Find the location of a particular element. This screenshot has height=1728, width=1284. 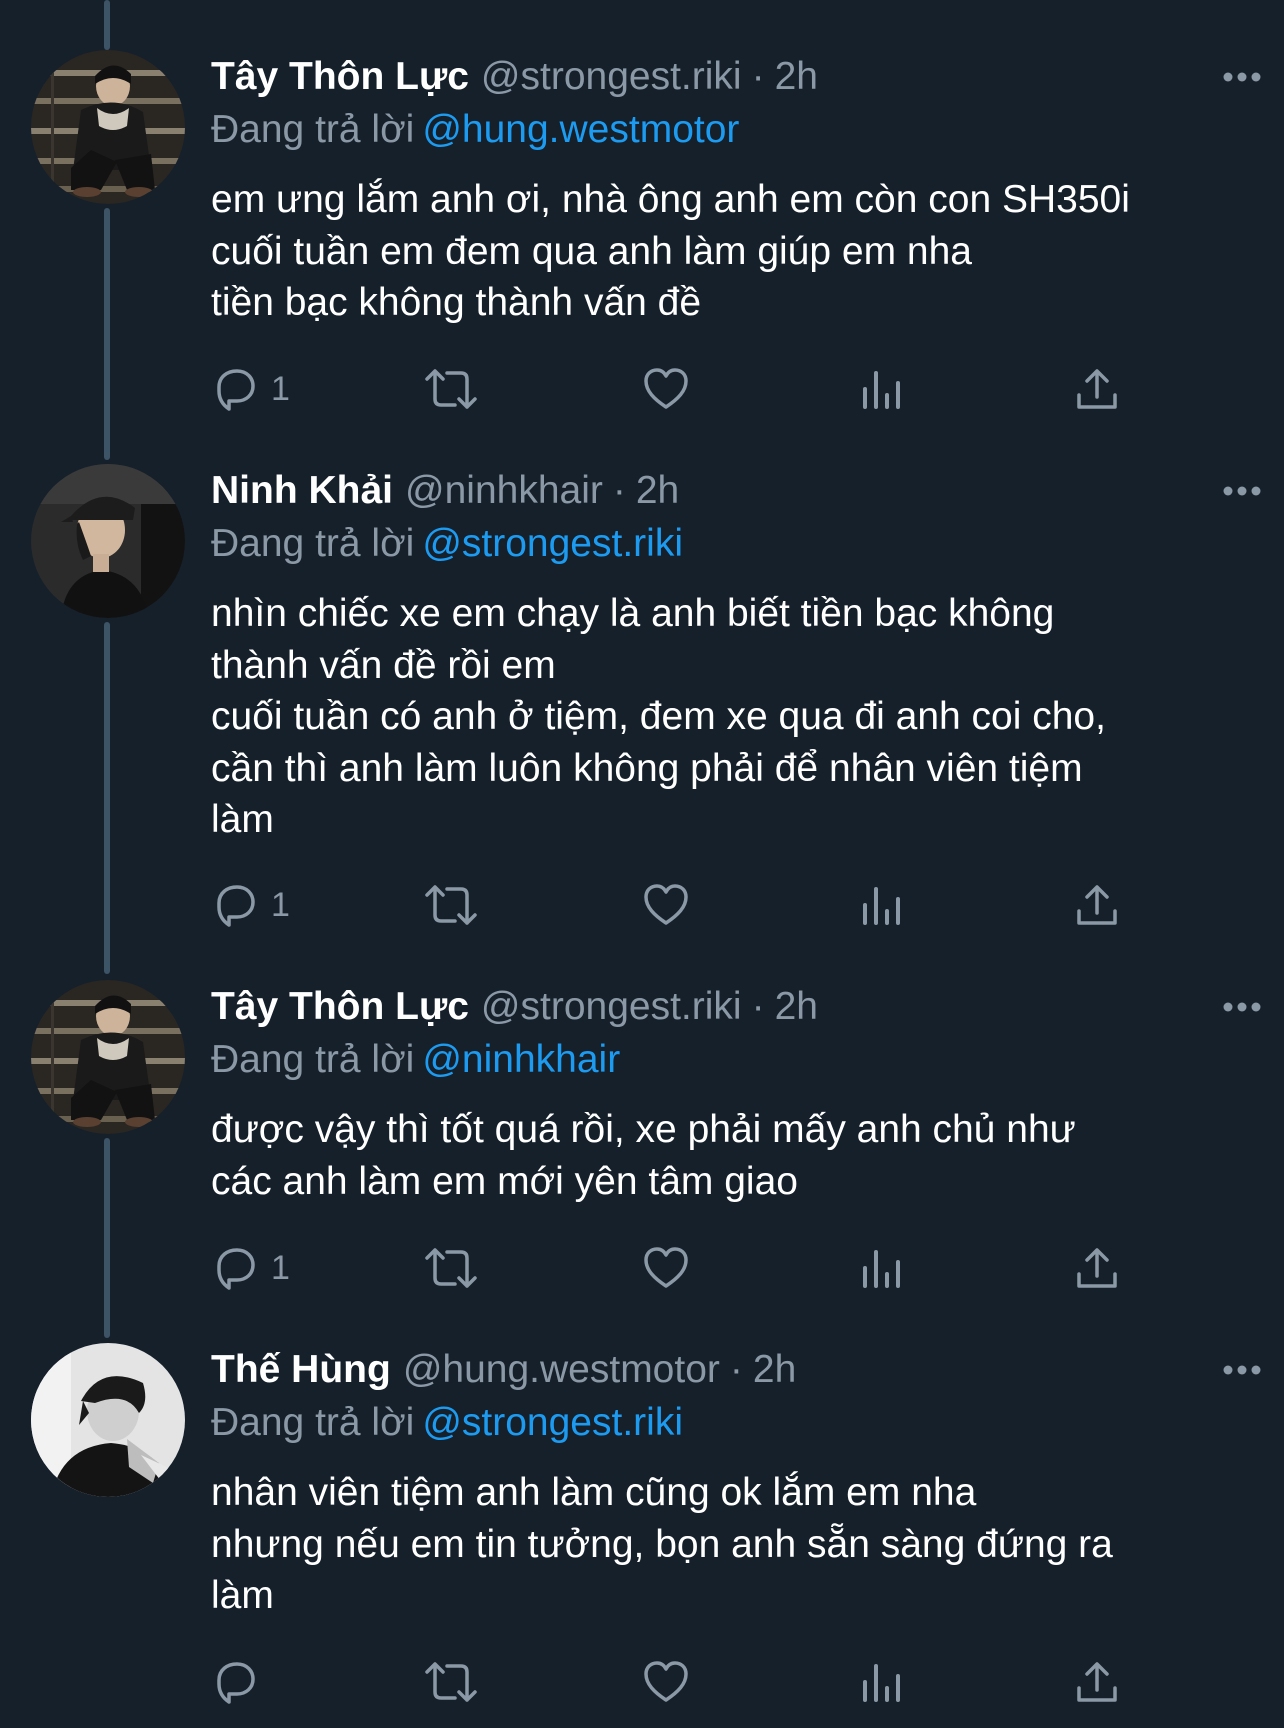

tweet-actions is located at coordinates (711, 1682).